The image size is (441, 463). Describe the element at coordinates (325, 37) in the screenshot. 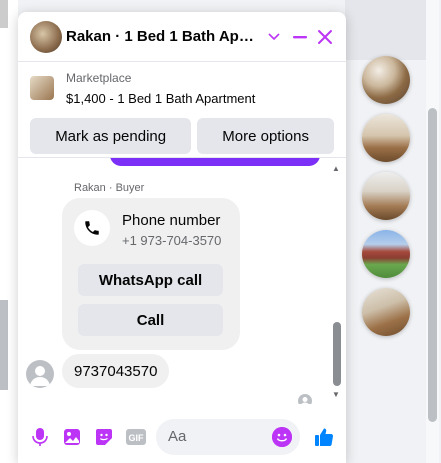

I see `close-icon` at that location.